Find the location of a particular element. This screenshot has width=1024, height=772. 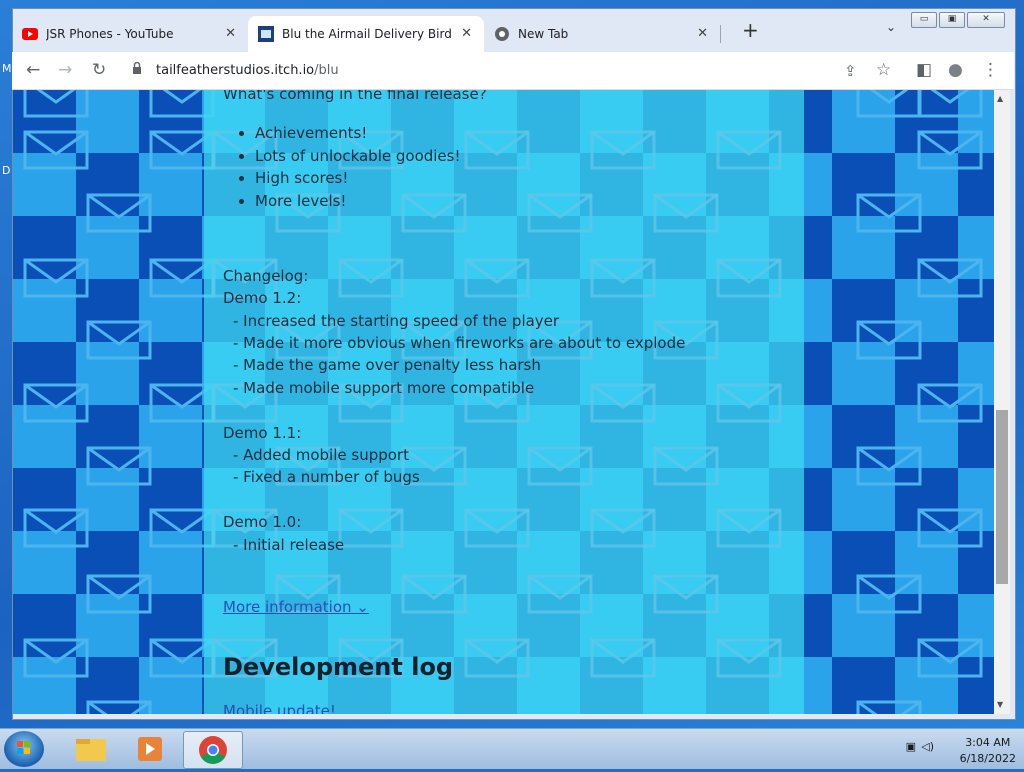

side-panel-icon: ◧ is located at coordinates (924, 70).